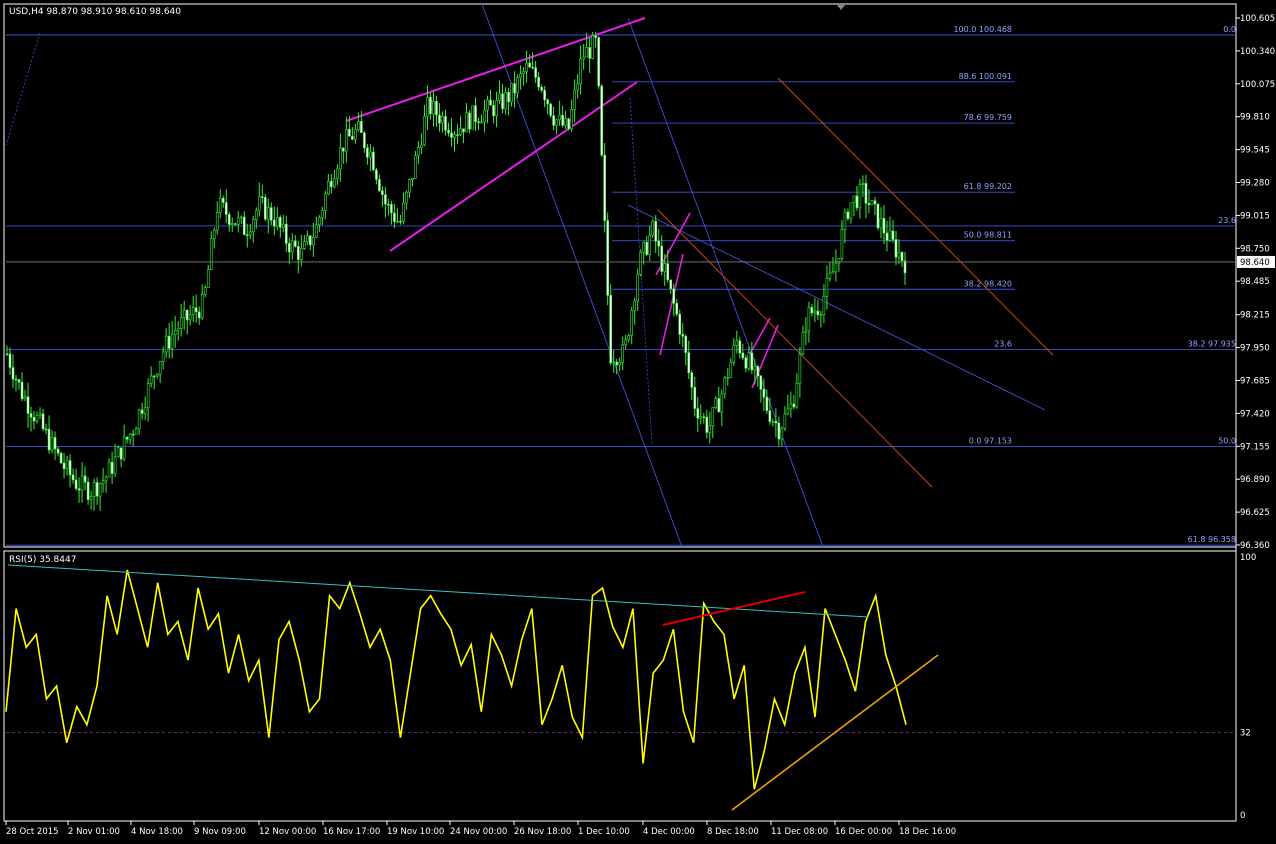  I want to click on date-tick-label: 24 Nov 00:00, so click(478, 832).